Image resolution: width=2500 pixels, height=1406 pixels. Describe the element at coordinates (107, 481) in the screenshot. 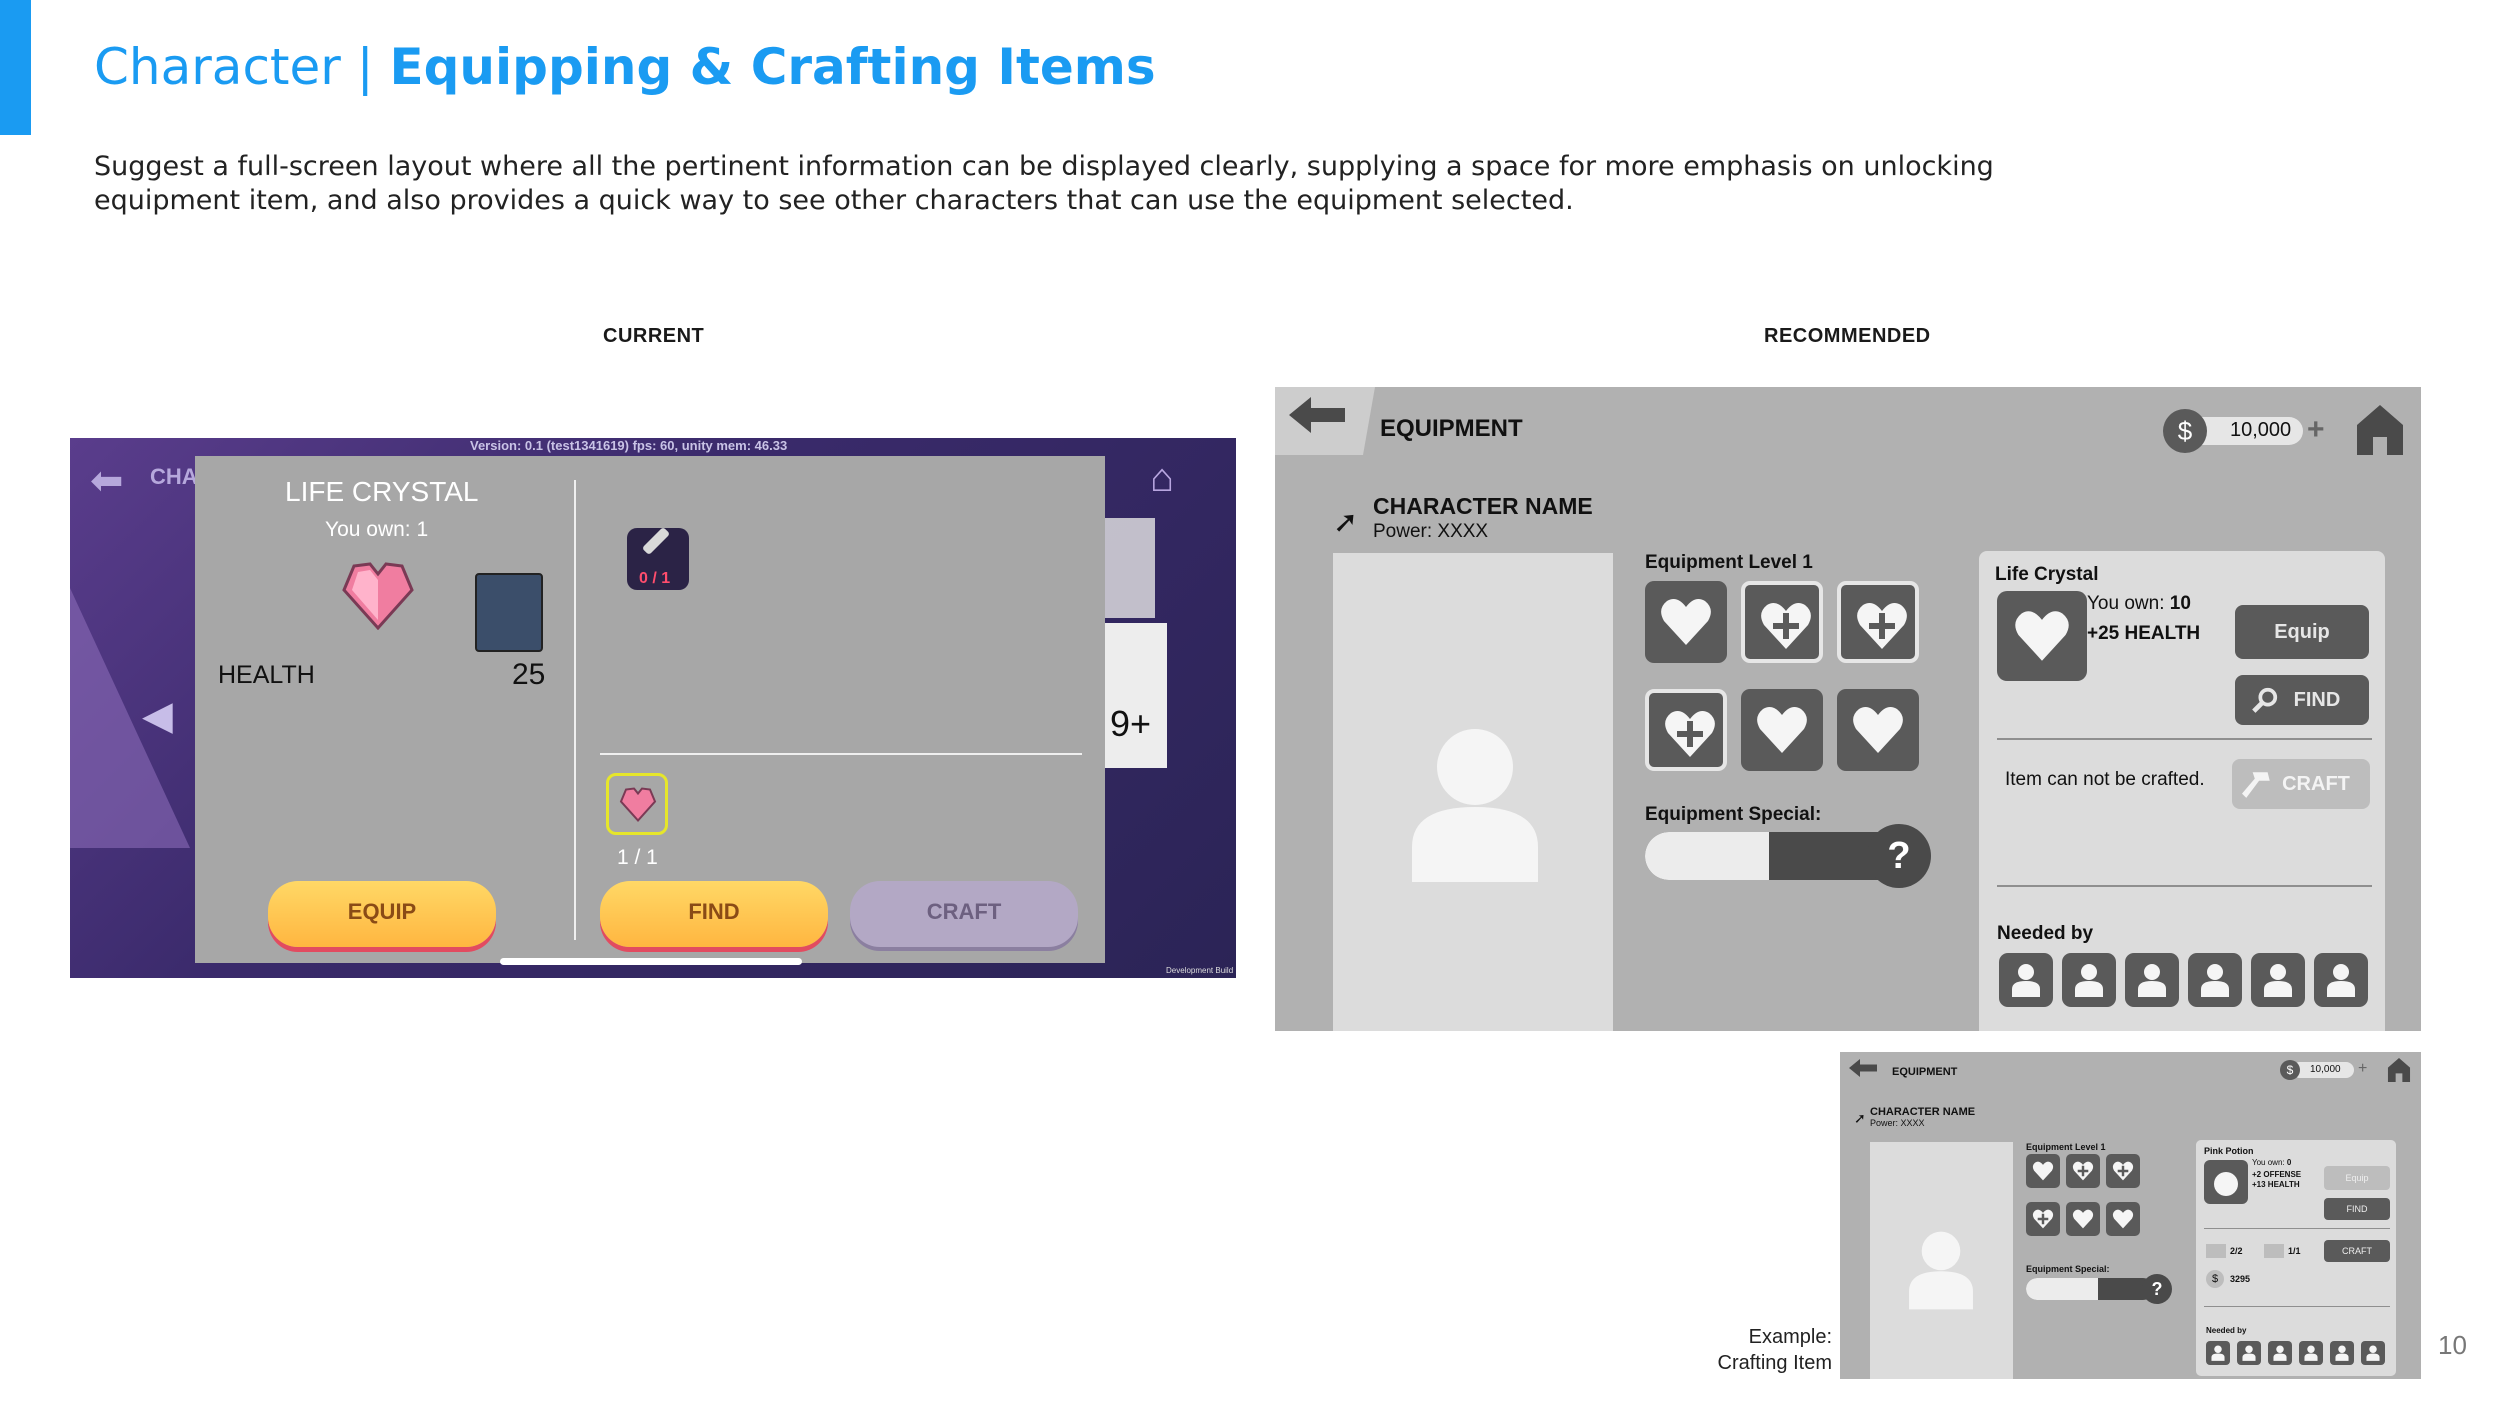

I see `back-arrow-icon: ⬅` at that location.